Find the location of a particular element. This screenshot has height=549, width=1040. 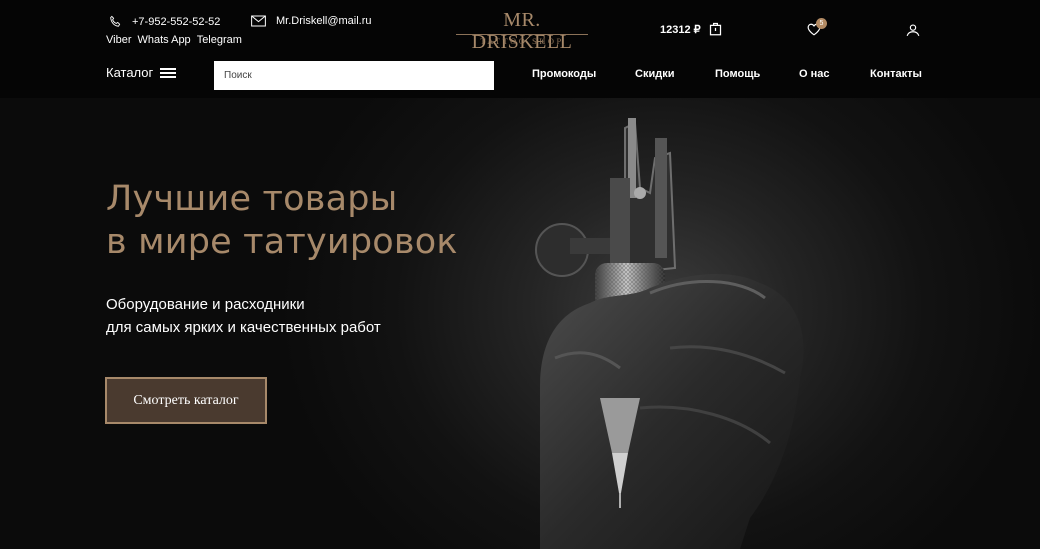

nav-link-help: Помощь is located at coordinates (737, 74).